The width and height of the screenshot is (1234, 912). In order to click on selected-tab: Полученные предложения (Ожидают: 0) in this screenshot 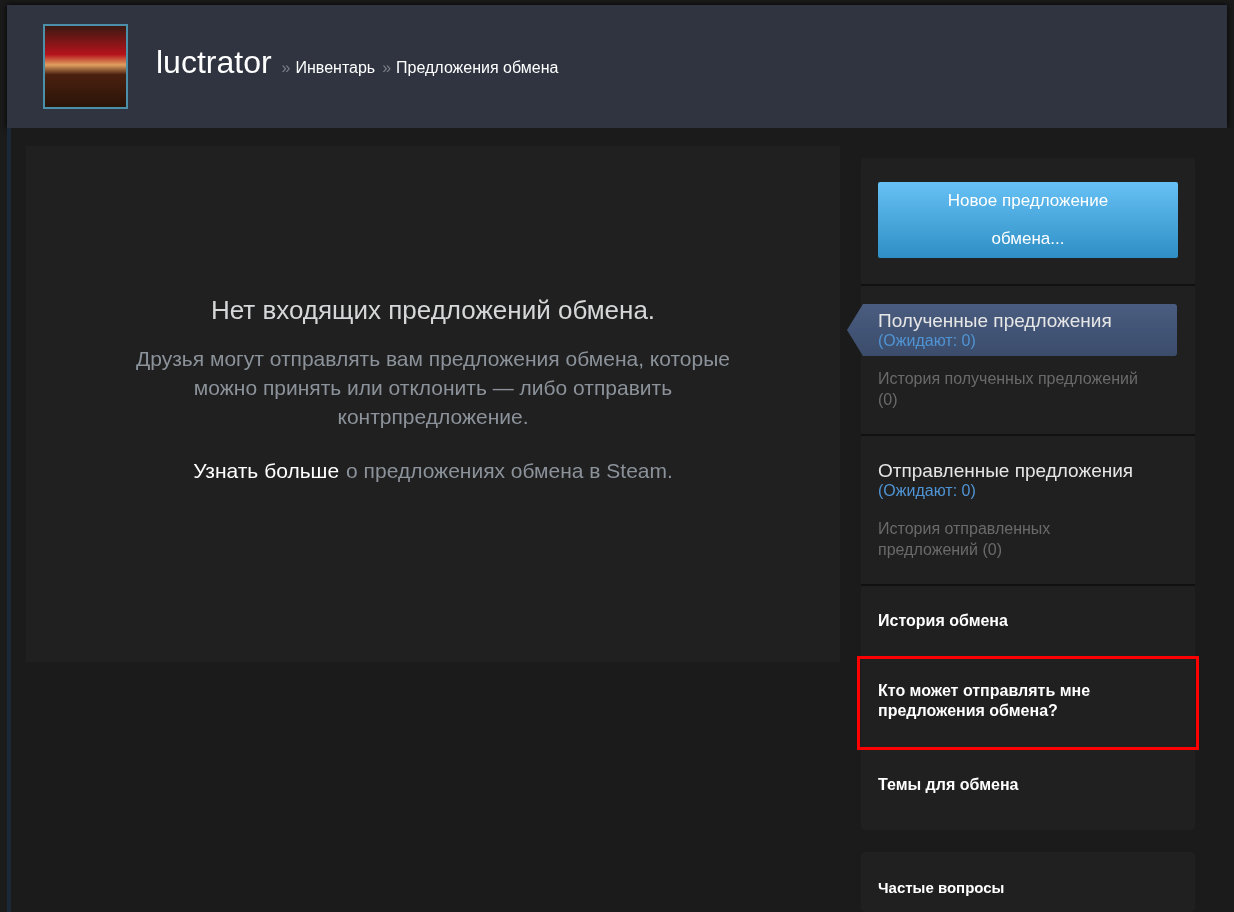, I will do `click(1012, 330)`.